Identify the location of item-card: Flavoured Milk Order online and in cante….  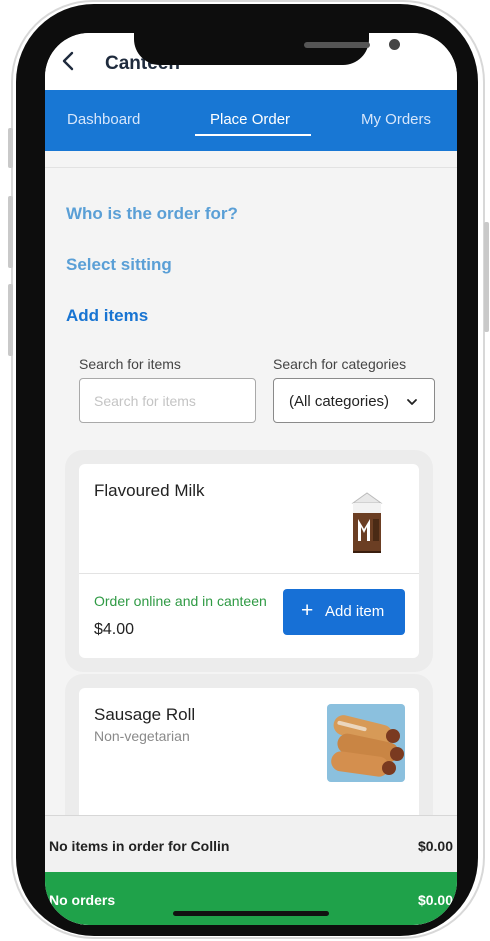
(249, 561).